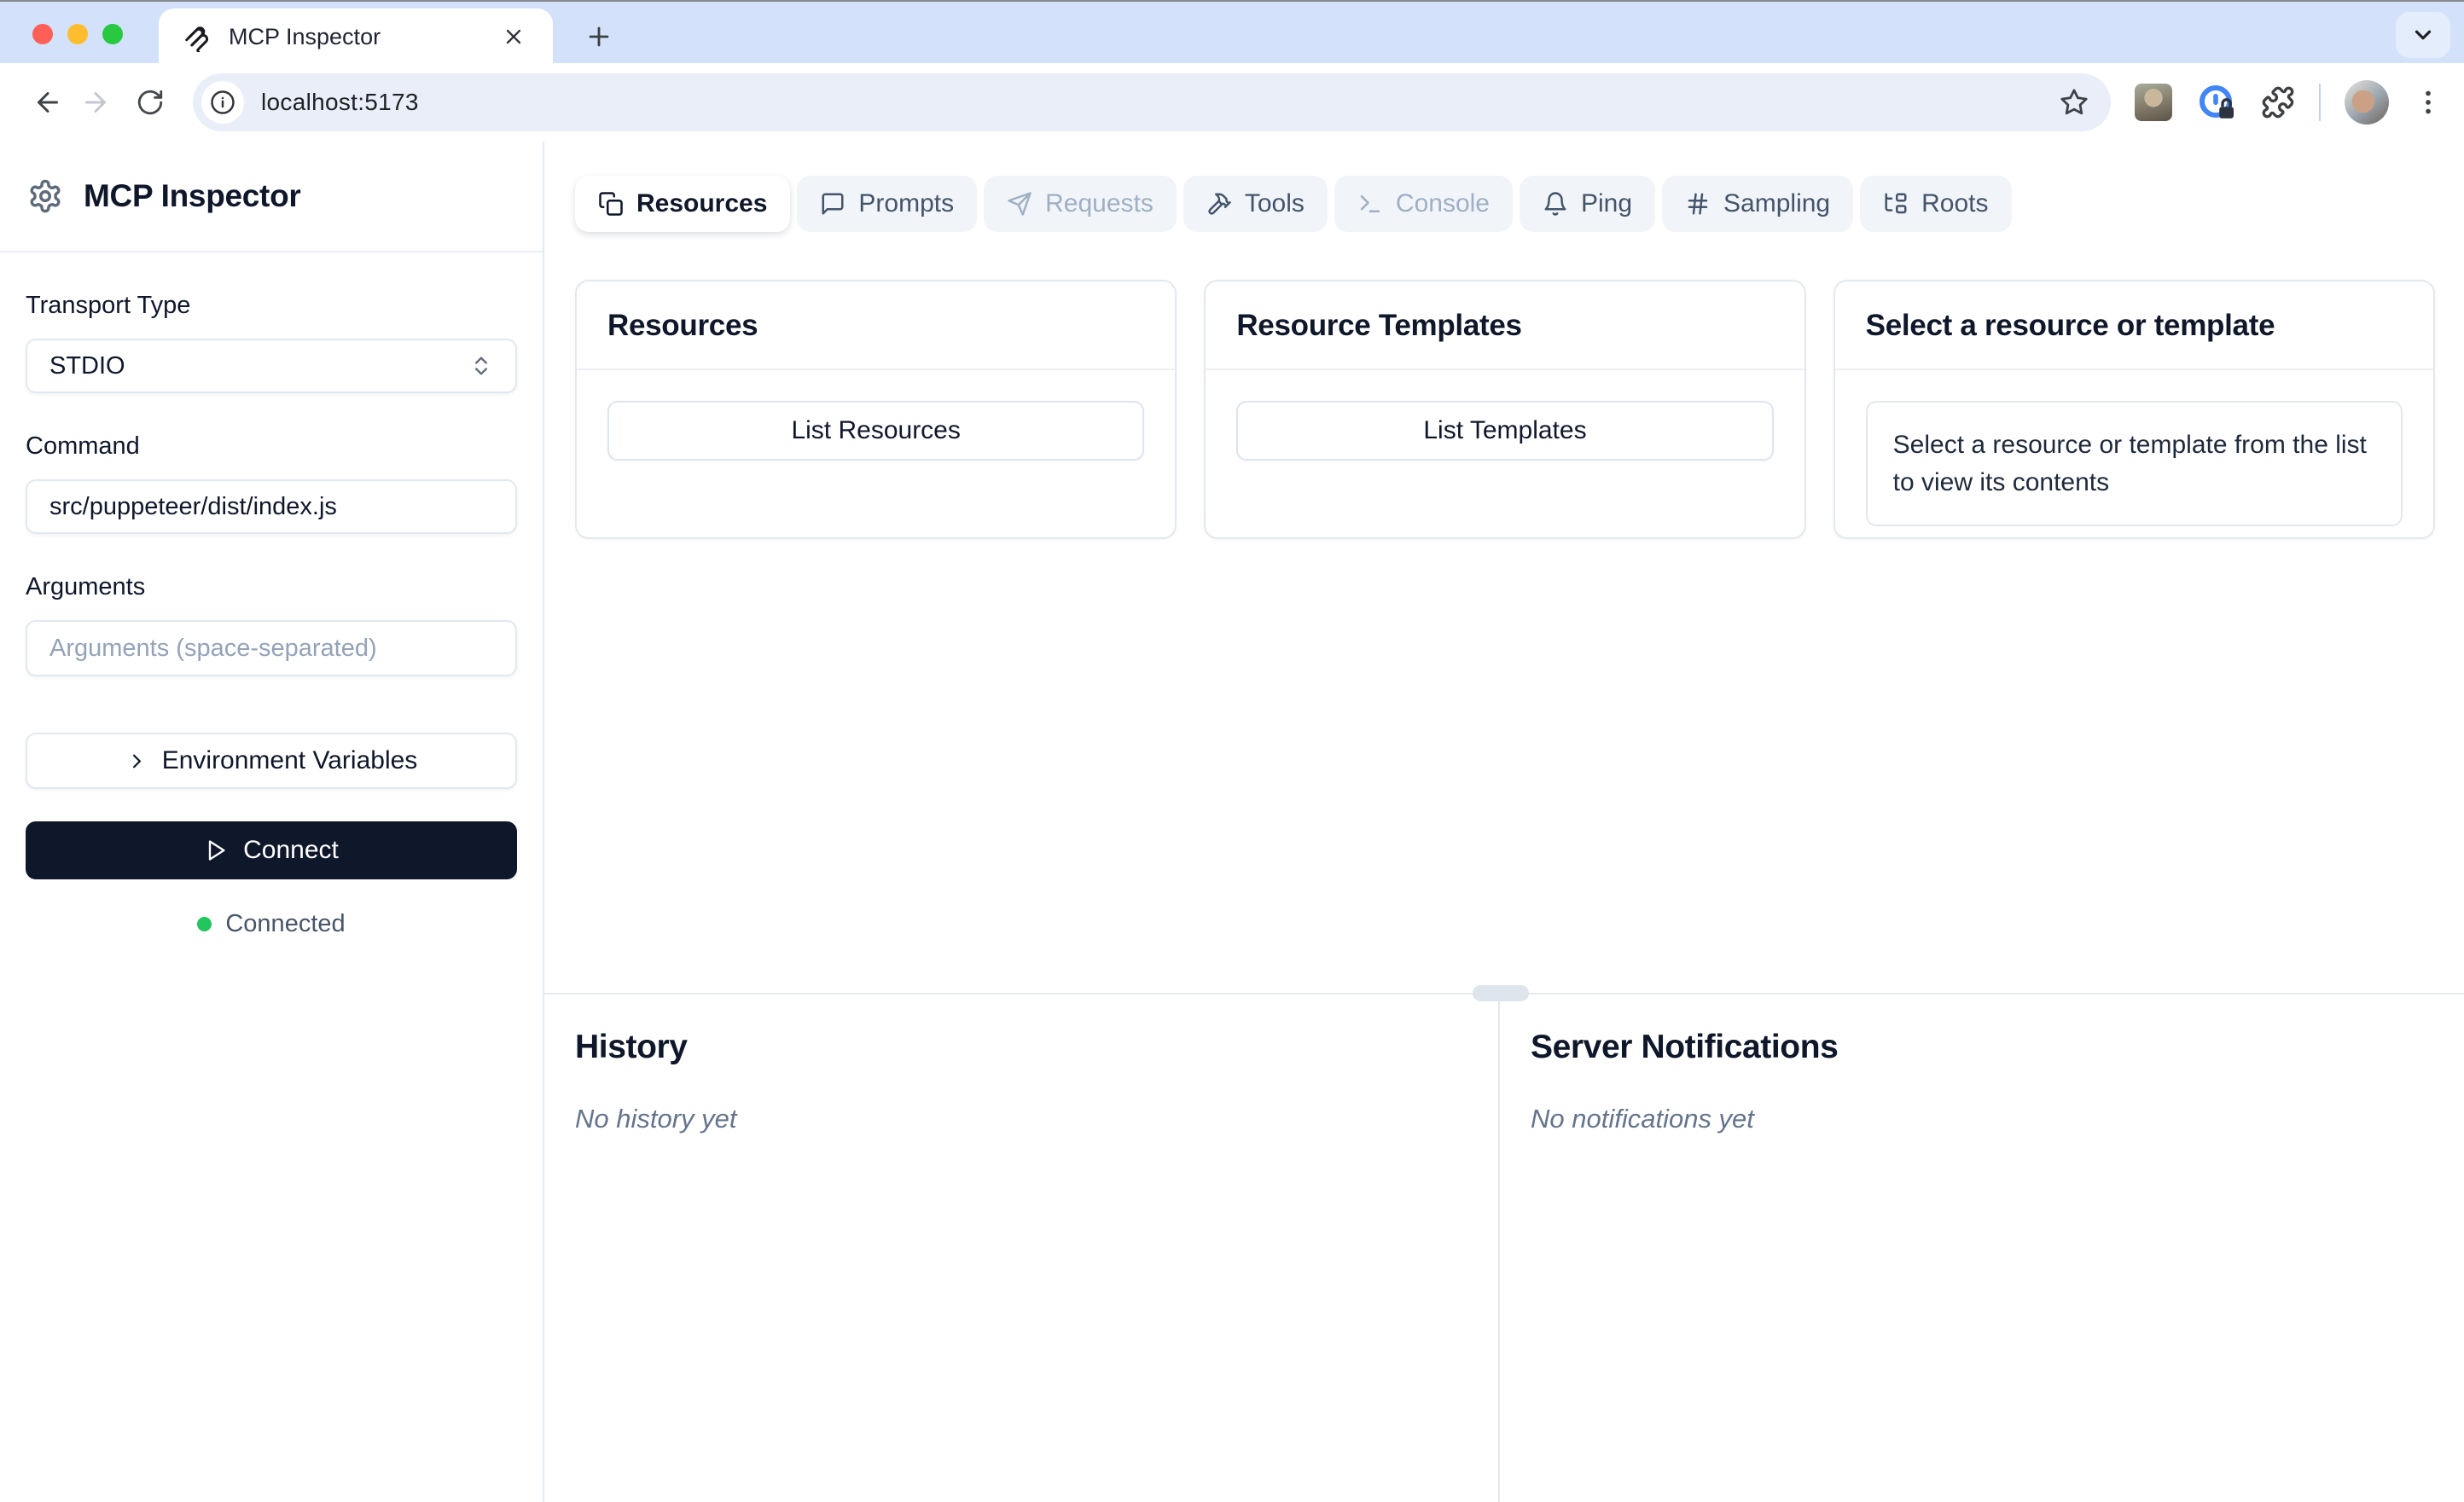 This screenshot has height=1502, width=2464. Describe the element at coordinates (1642, 1119) in the screenshot. I see `notifications-empty-text: No notifications yet` at that location.